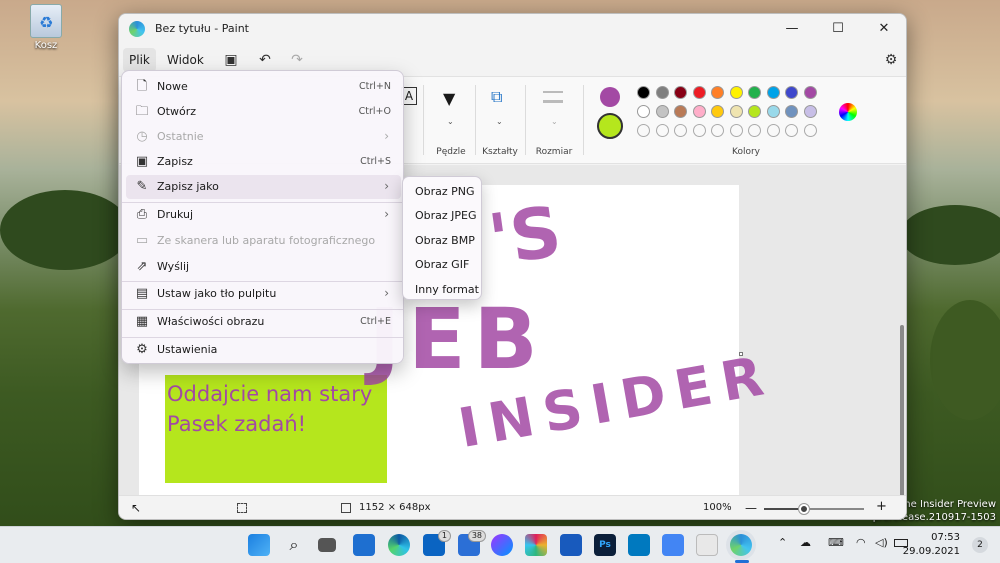 The height and width of the screenshot is (563, 1000). I want to click on size-group: ⌄ Rozmiar, so click(554, 121).